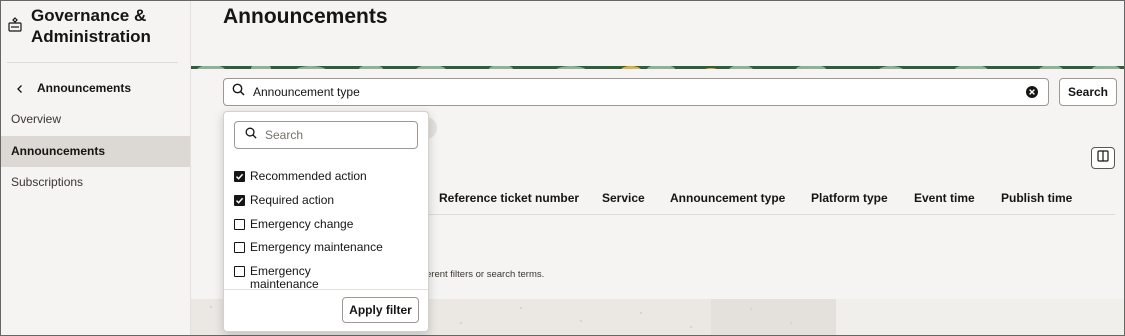  I want to click on option-recommended-action: Recommended action, so click(319, 176).